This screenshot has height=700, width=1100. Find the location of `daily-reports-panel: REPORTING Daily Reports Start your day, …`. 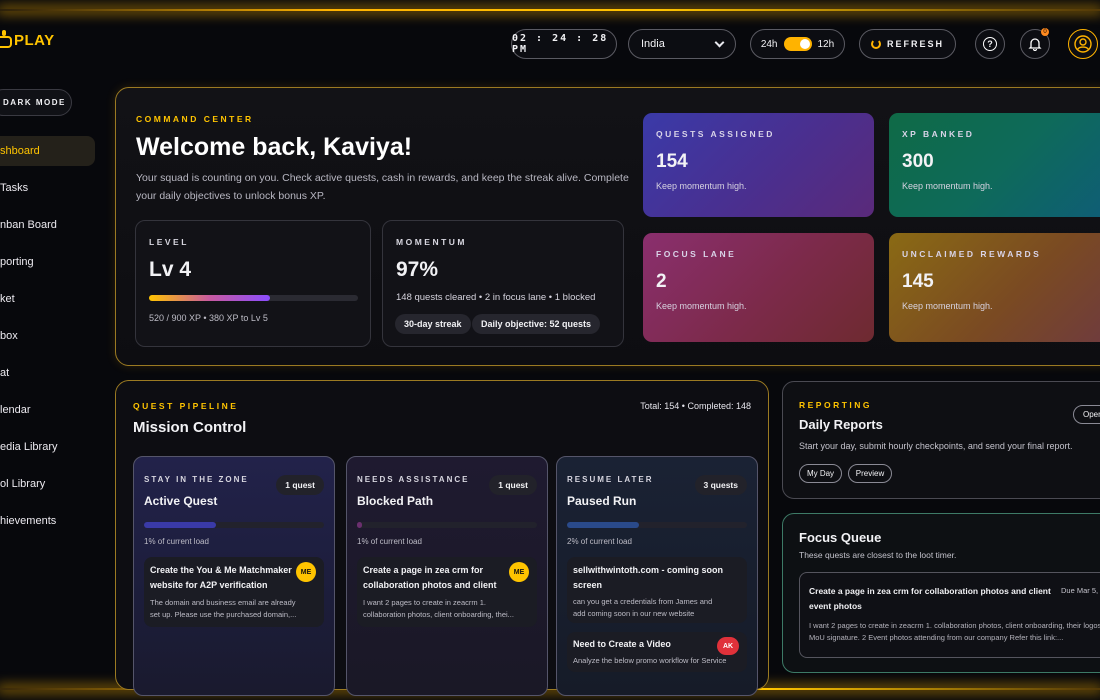

daily-reports-panel: REPORTING Daily Reports Start your day, … is located at coordinates (941, 440).